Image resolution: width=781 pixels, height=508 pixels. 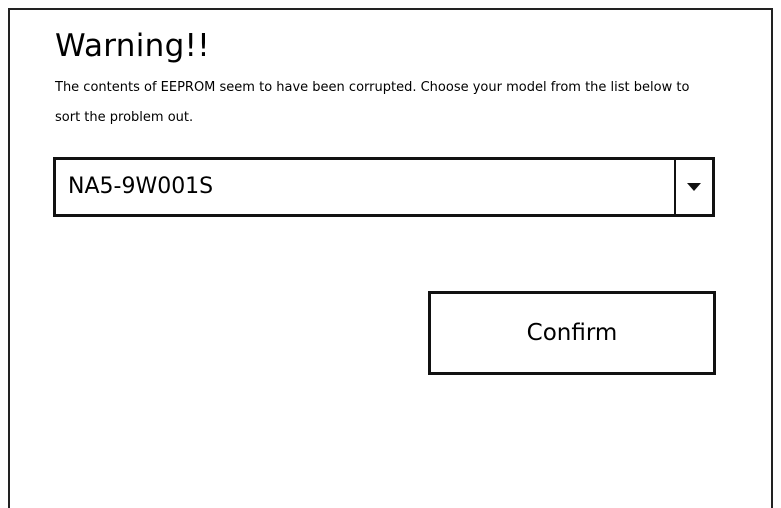 What do you see at coordinates (572, 333) in the screenshot?
I see `confirm-button: Confirm` at bounding box center [572, 333].